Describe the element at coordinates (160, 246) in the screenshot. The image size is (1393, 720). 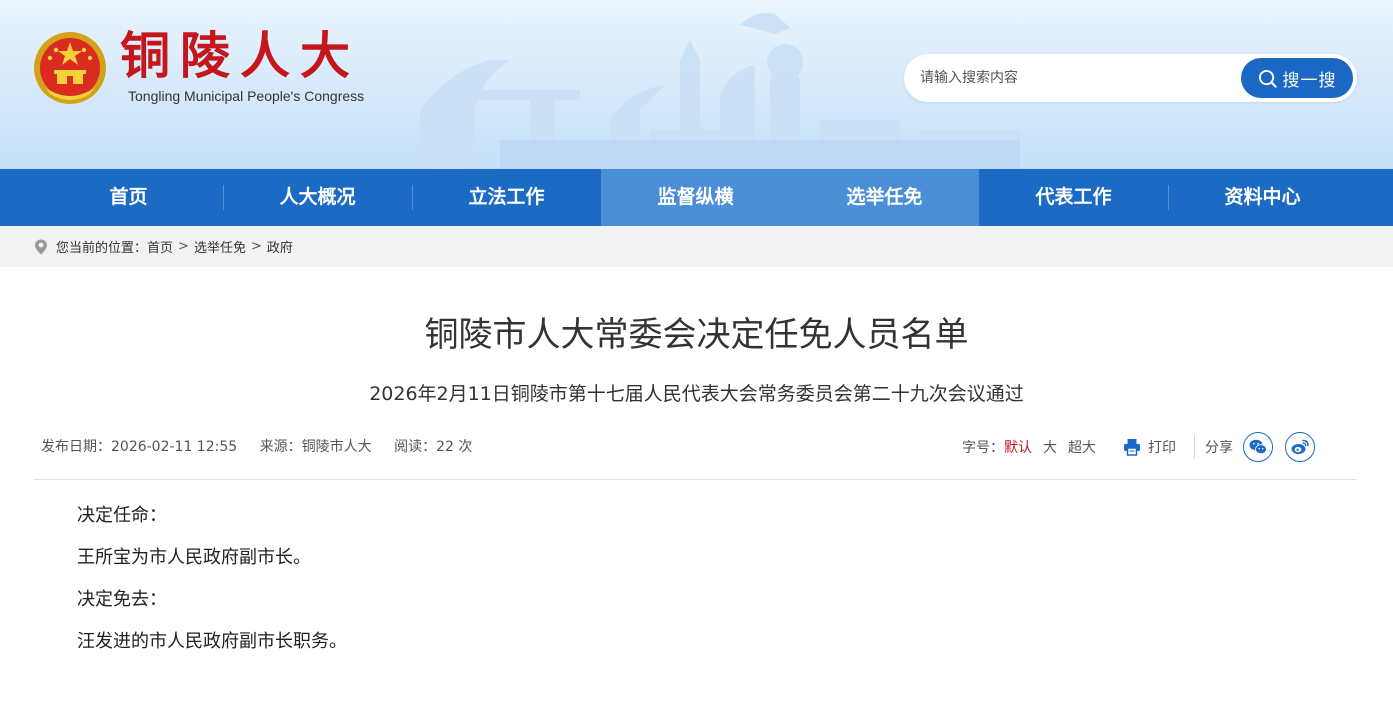
I see `breadcrumb-link-home: 首页` at that location.